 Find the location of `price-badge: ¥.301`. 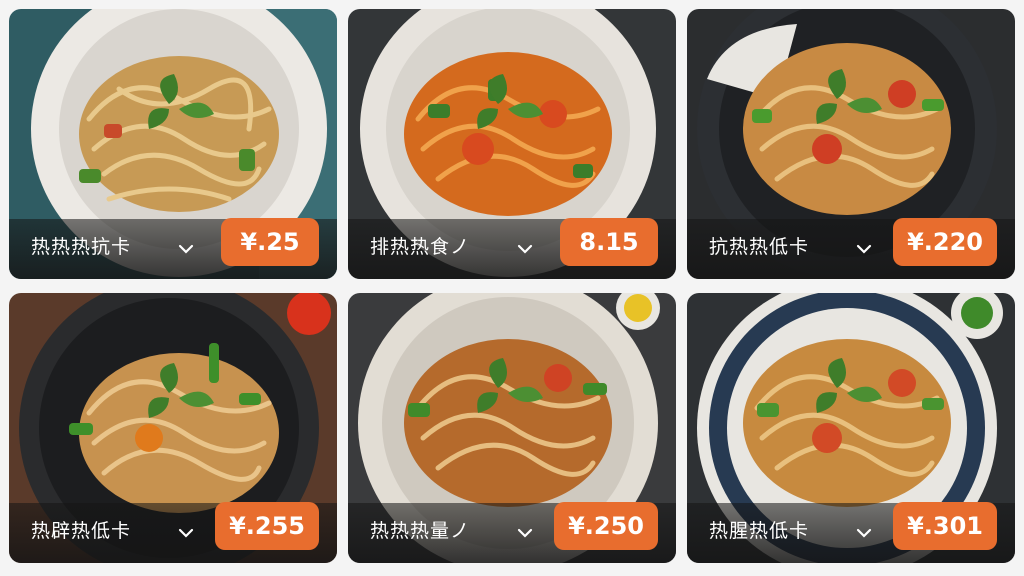

price-badge: ¥.301 is located at coordinates (945, 526).